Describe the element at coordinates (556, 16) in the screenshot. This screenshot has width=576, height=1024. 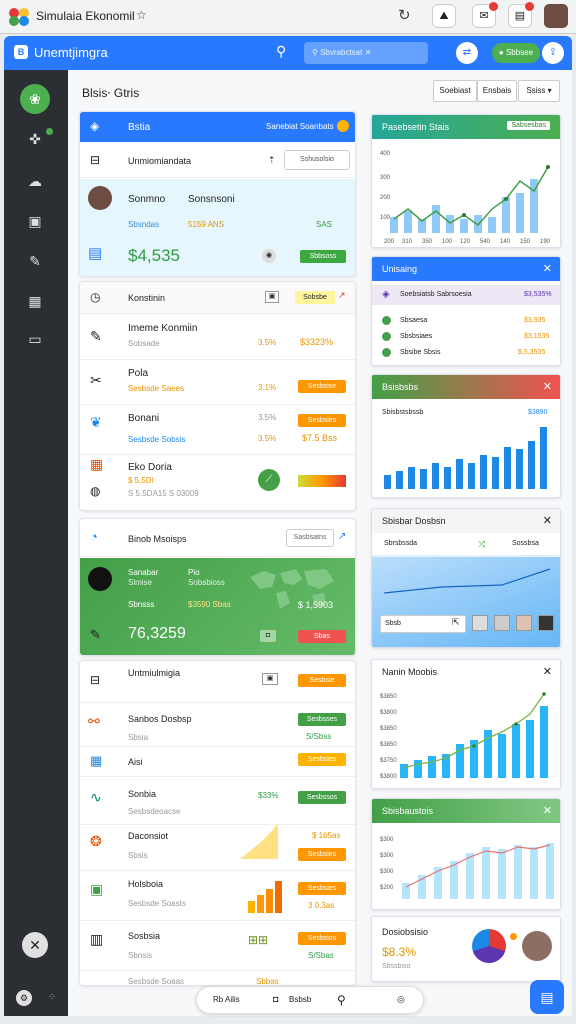
I see `avatar` at that location.